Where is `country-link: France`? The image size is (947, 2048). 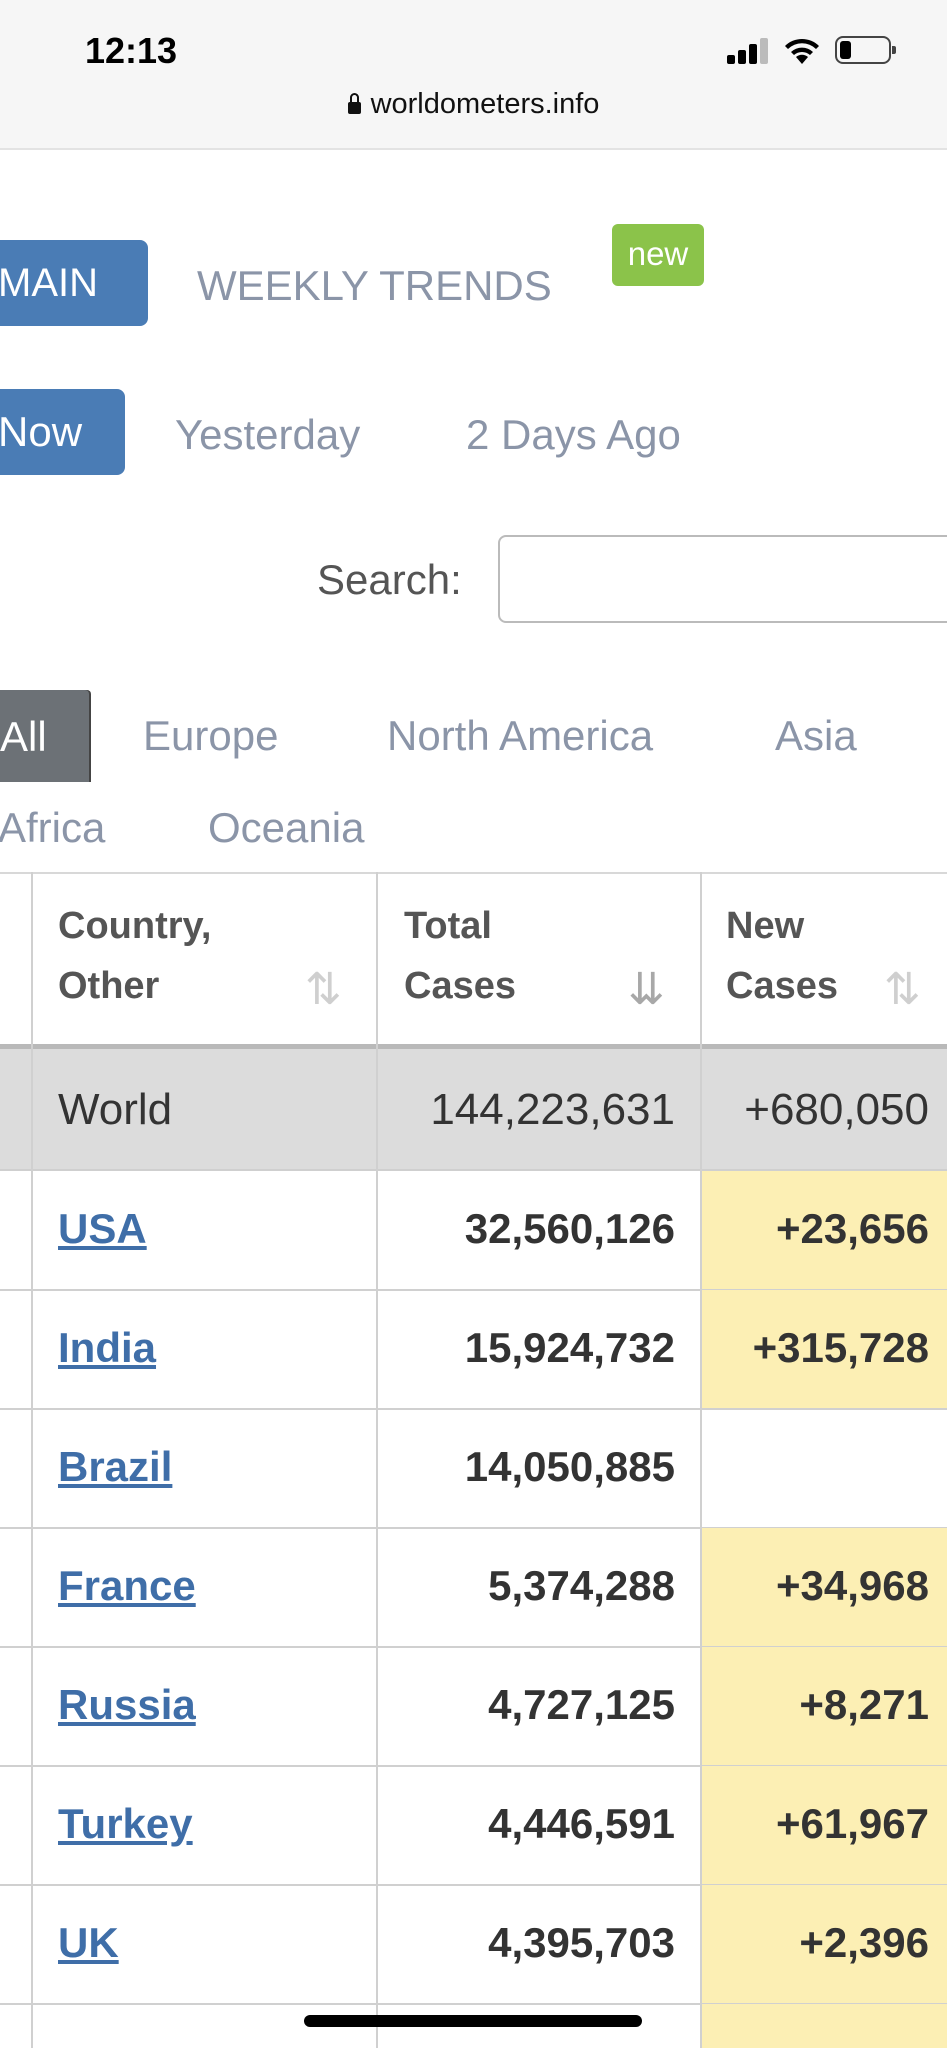 country-link: France is located at coordinates (127, 1586).